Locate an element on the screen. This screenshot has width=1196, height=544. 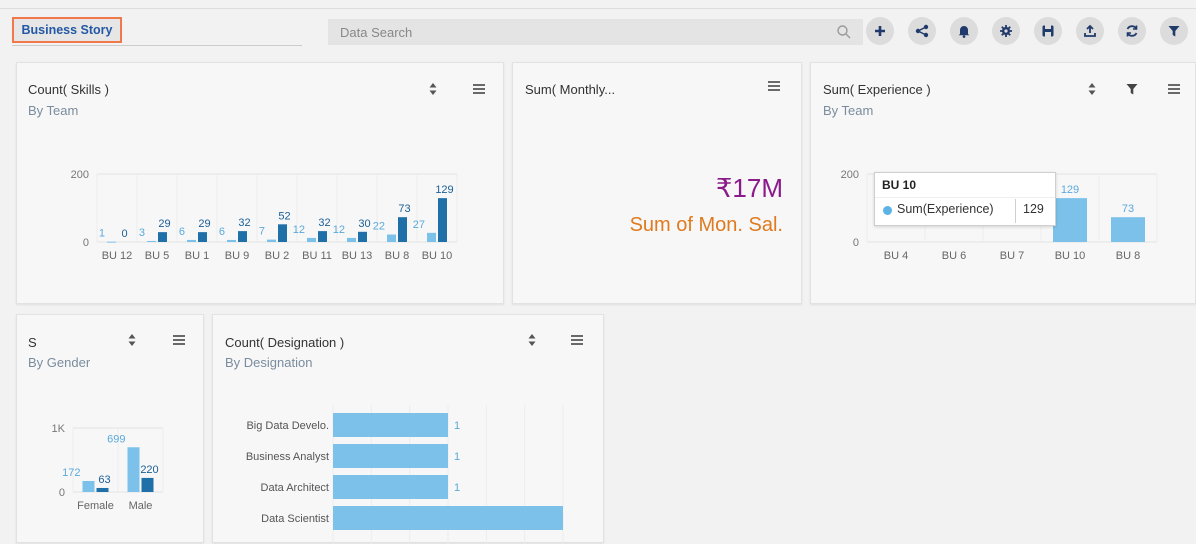
save-icon is located at coordinates (1048, 31).